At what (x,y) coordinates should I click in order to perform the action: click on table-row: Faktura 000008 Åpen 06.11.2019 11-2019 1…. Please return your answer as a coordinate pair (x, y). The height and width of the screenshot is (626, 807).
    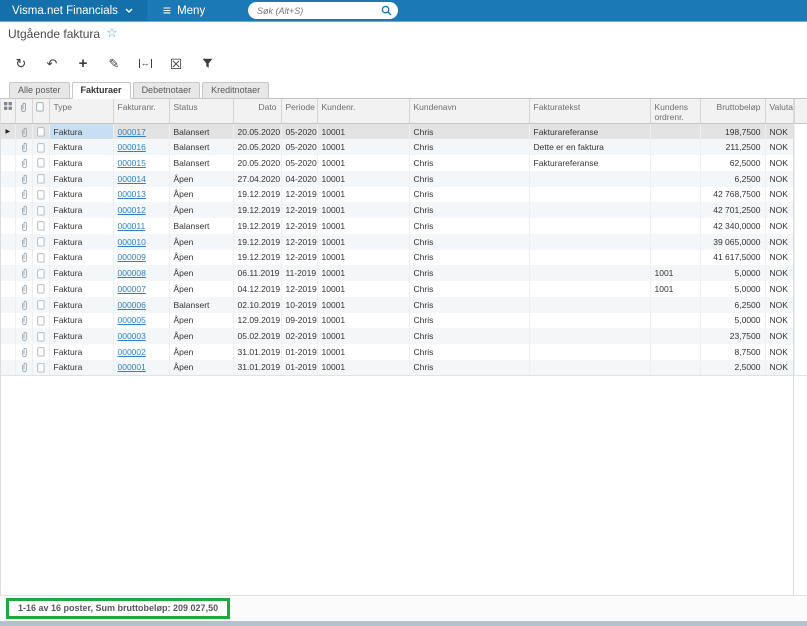
    Looking at the image, I should click on (404, 273).